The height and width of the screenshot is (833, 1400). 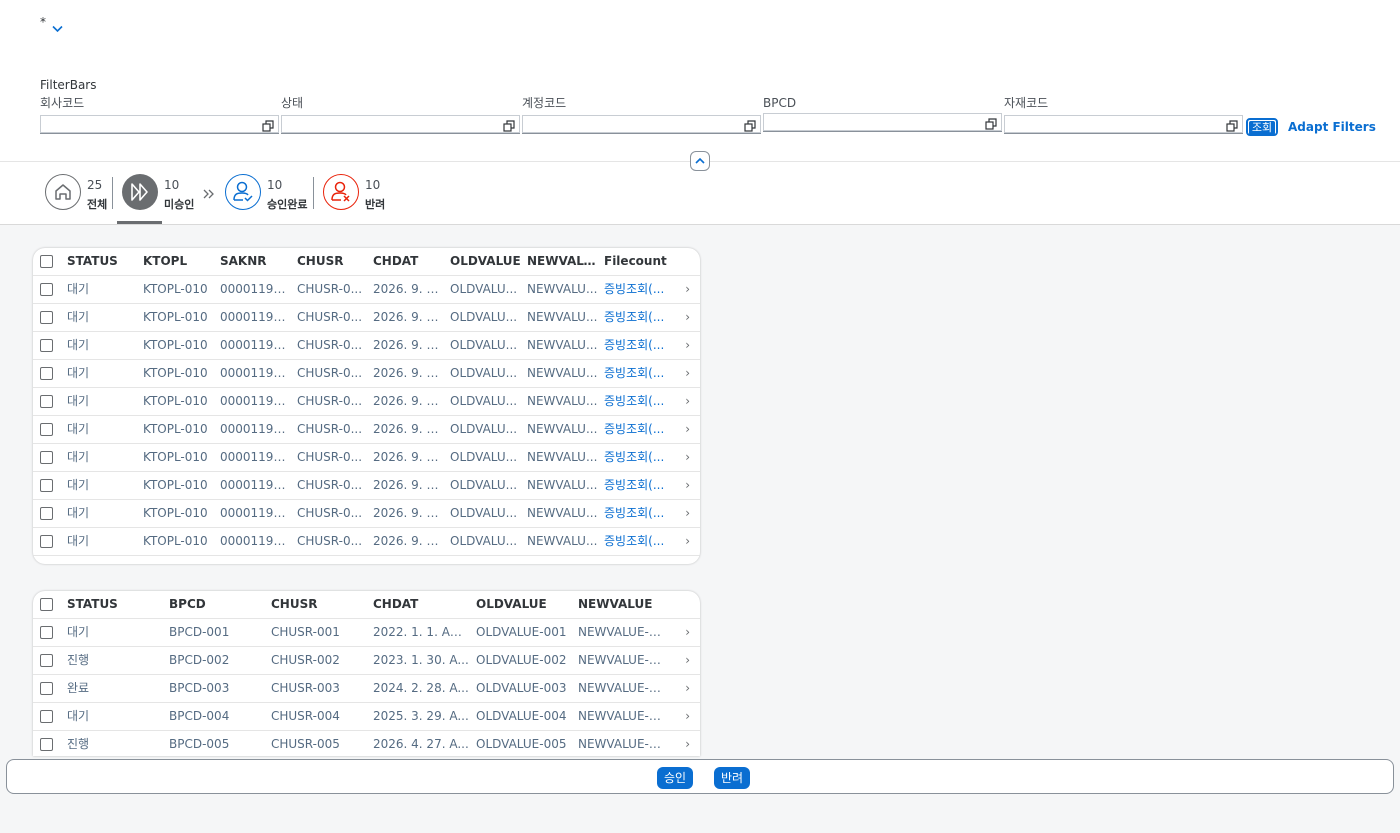 I want to click on variant-selector: *, so click(x=51, y=24).